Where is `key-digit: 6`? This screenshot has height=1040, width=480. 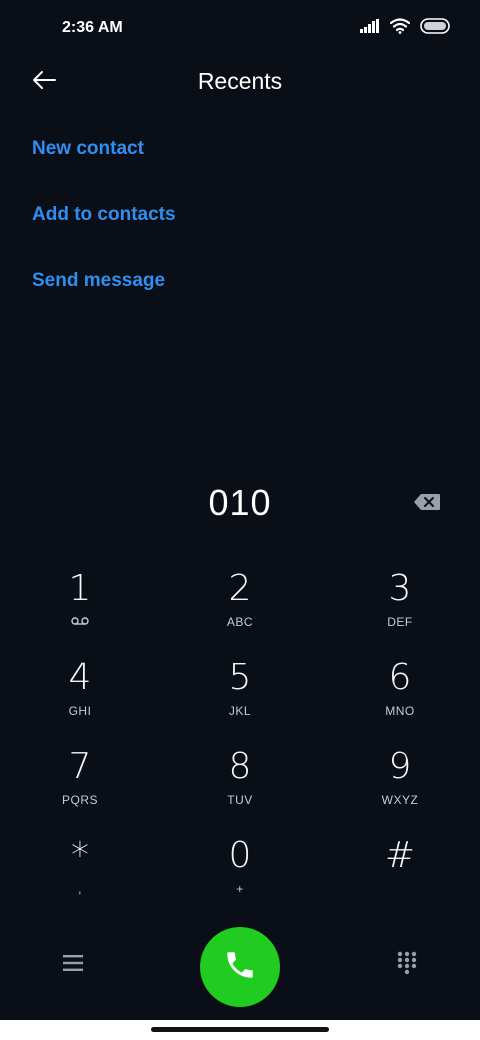 key-digit: 6 is located at coordinates (400, 677).